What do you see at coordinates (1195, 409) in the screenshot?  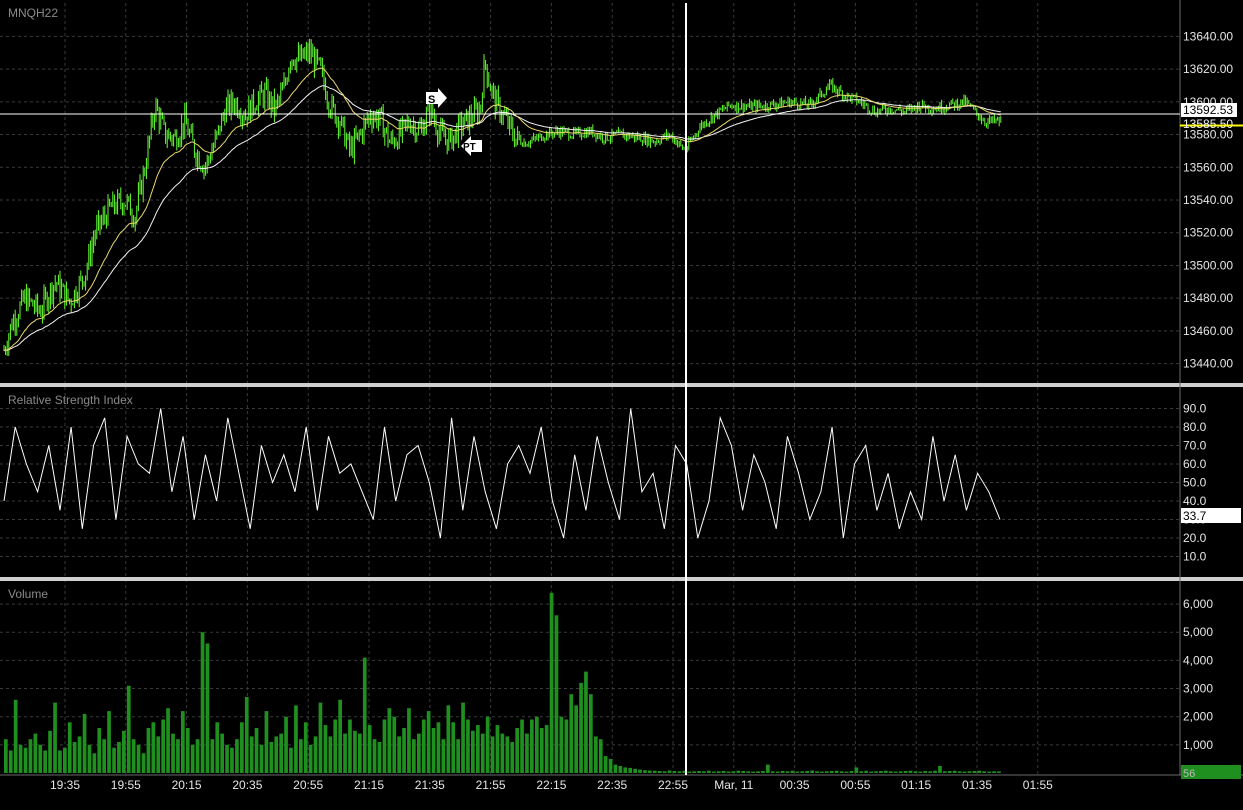 I see `rsi-tick-label: 90.0` at bounding box center [1195, 409].